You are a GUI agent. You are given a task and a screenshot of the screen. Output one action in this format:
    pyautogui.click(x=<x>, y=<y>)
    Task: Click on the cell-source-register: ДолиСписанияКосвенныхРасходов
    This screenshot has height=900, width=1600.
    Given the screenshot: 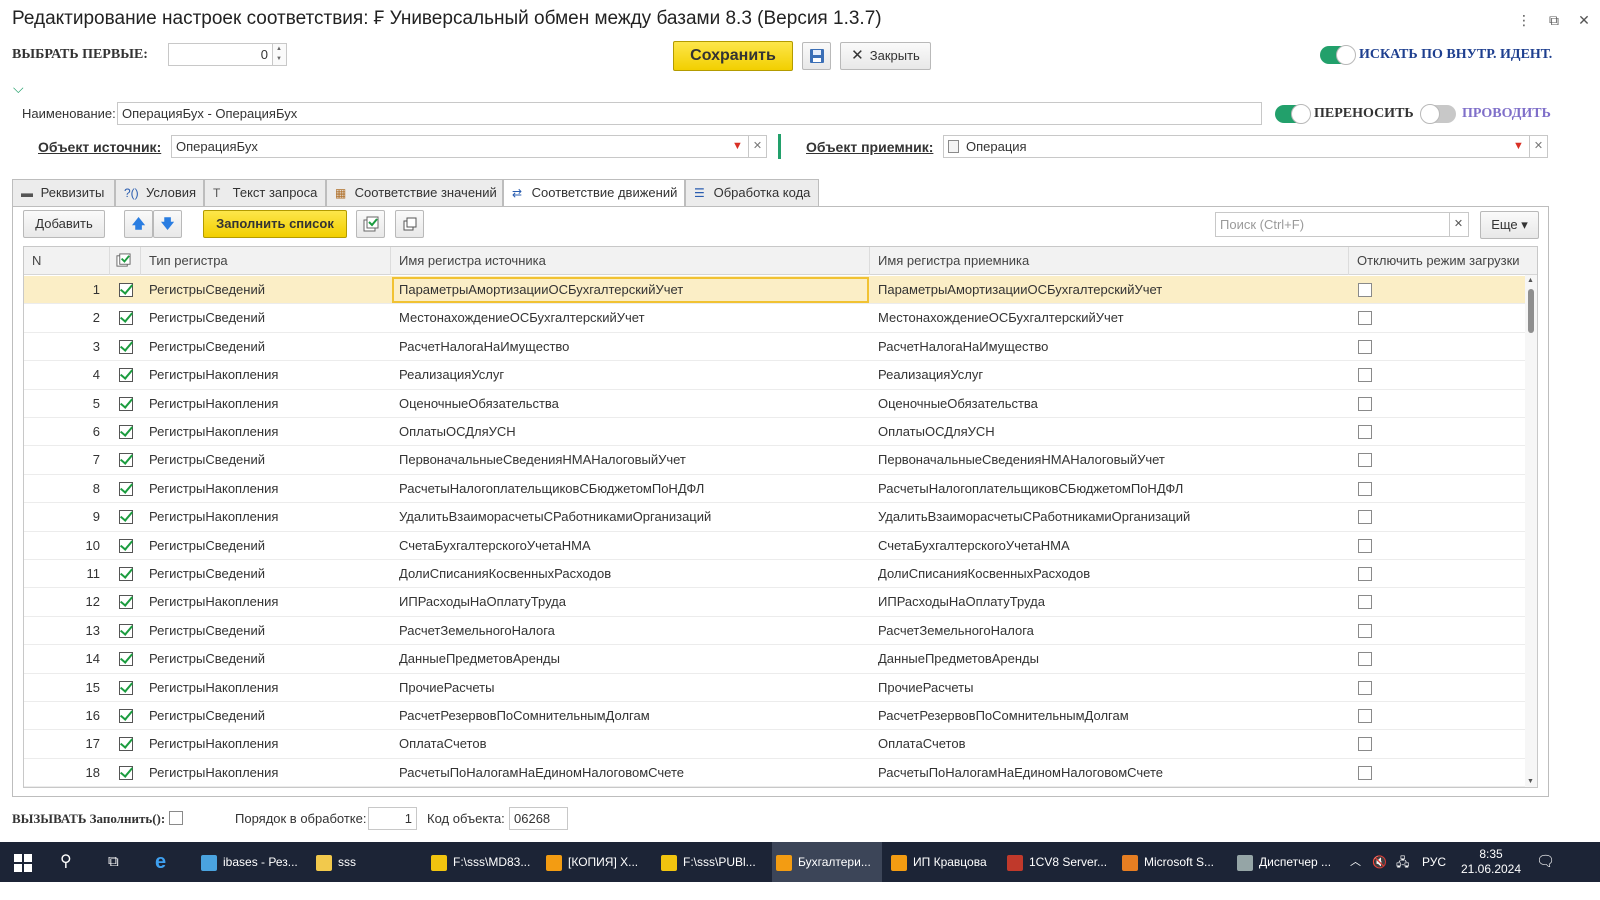 What is the action you would take?
    pyautogui.click(x=633, y=574)
    